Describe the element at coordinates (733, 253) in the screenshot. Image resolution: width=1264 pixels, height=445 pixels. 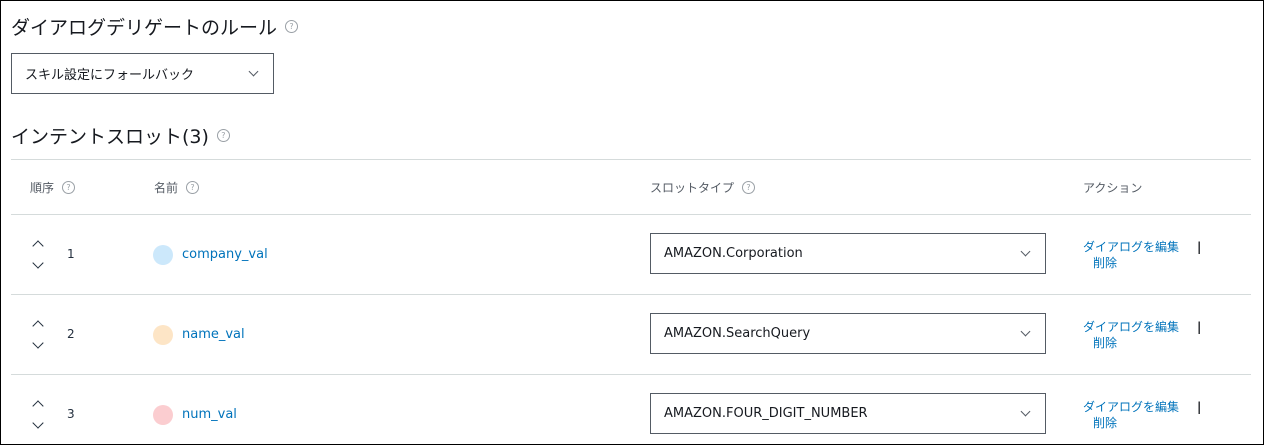
I see `slot-type-value: AMAZON.Corporation` at that location.